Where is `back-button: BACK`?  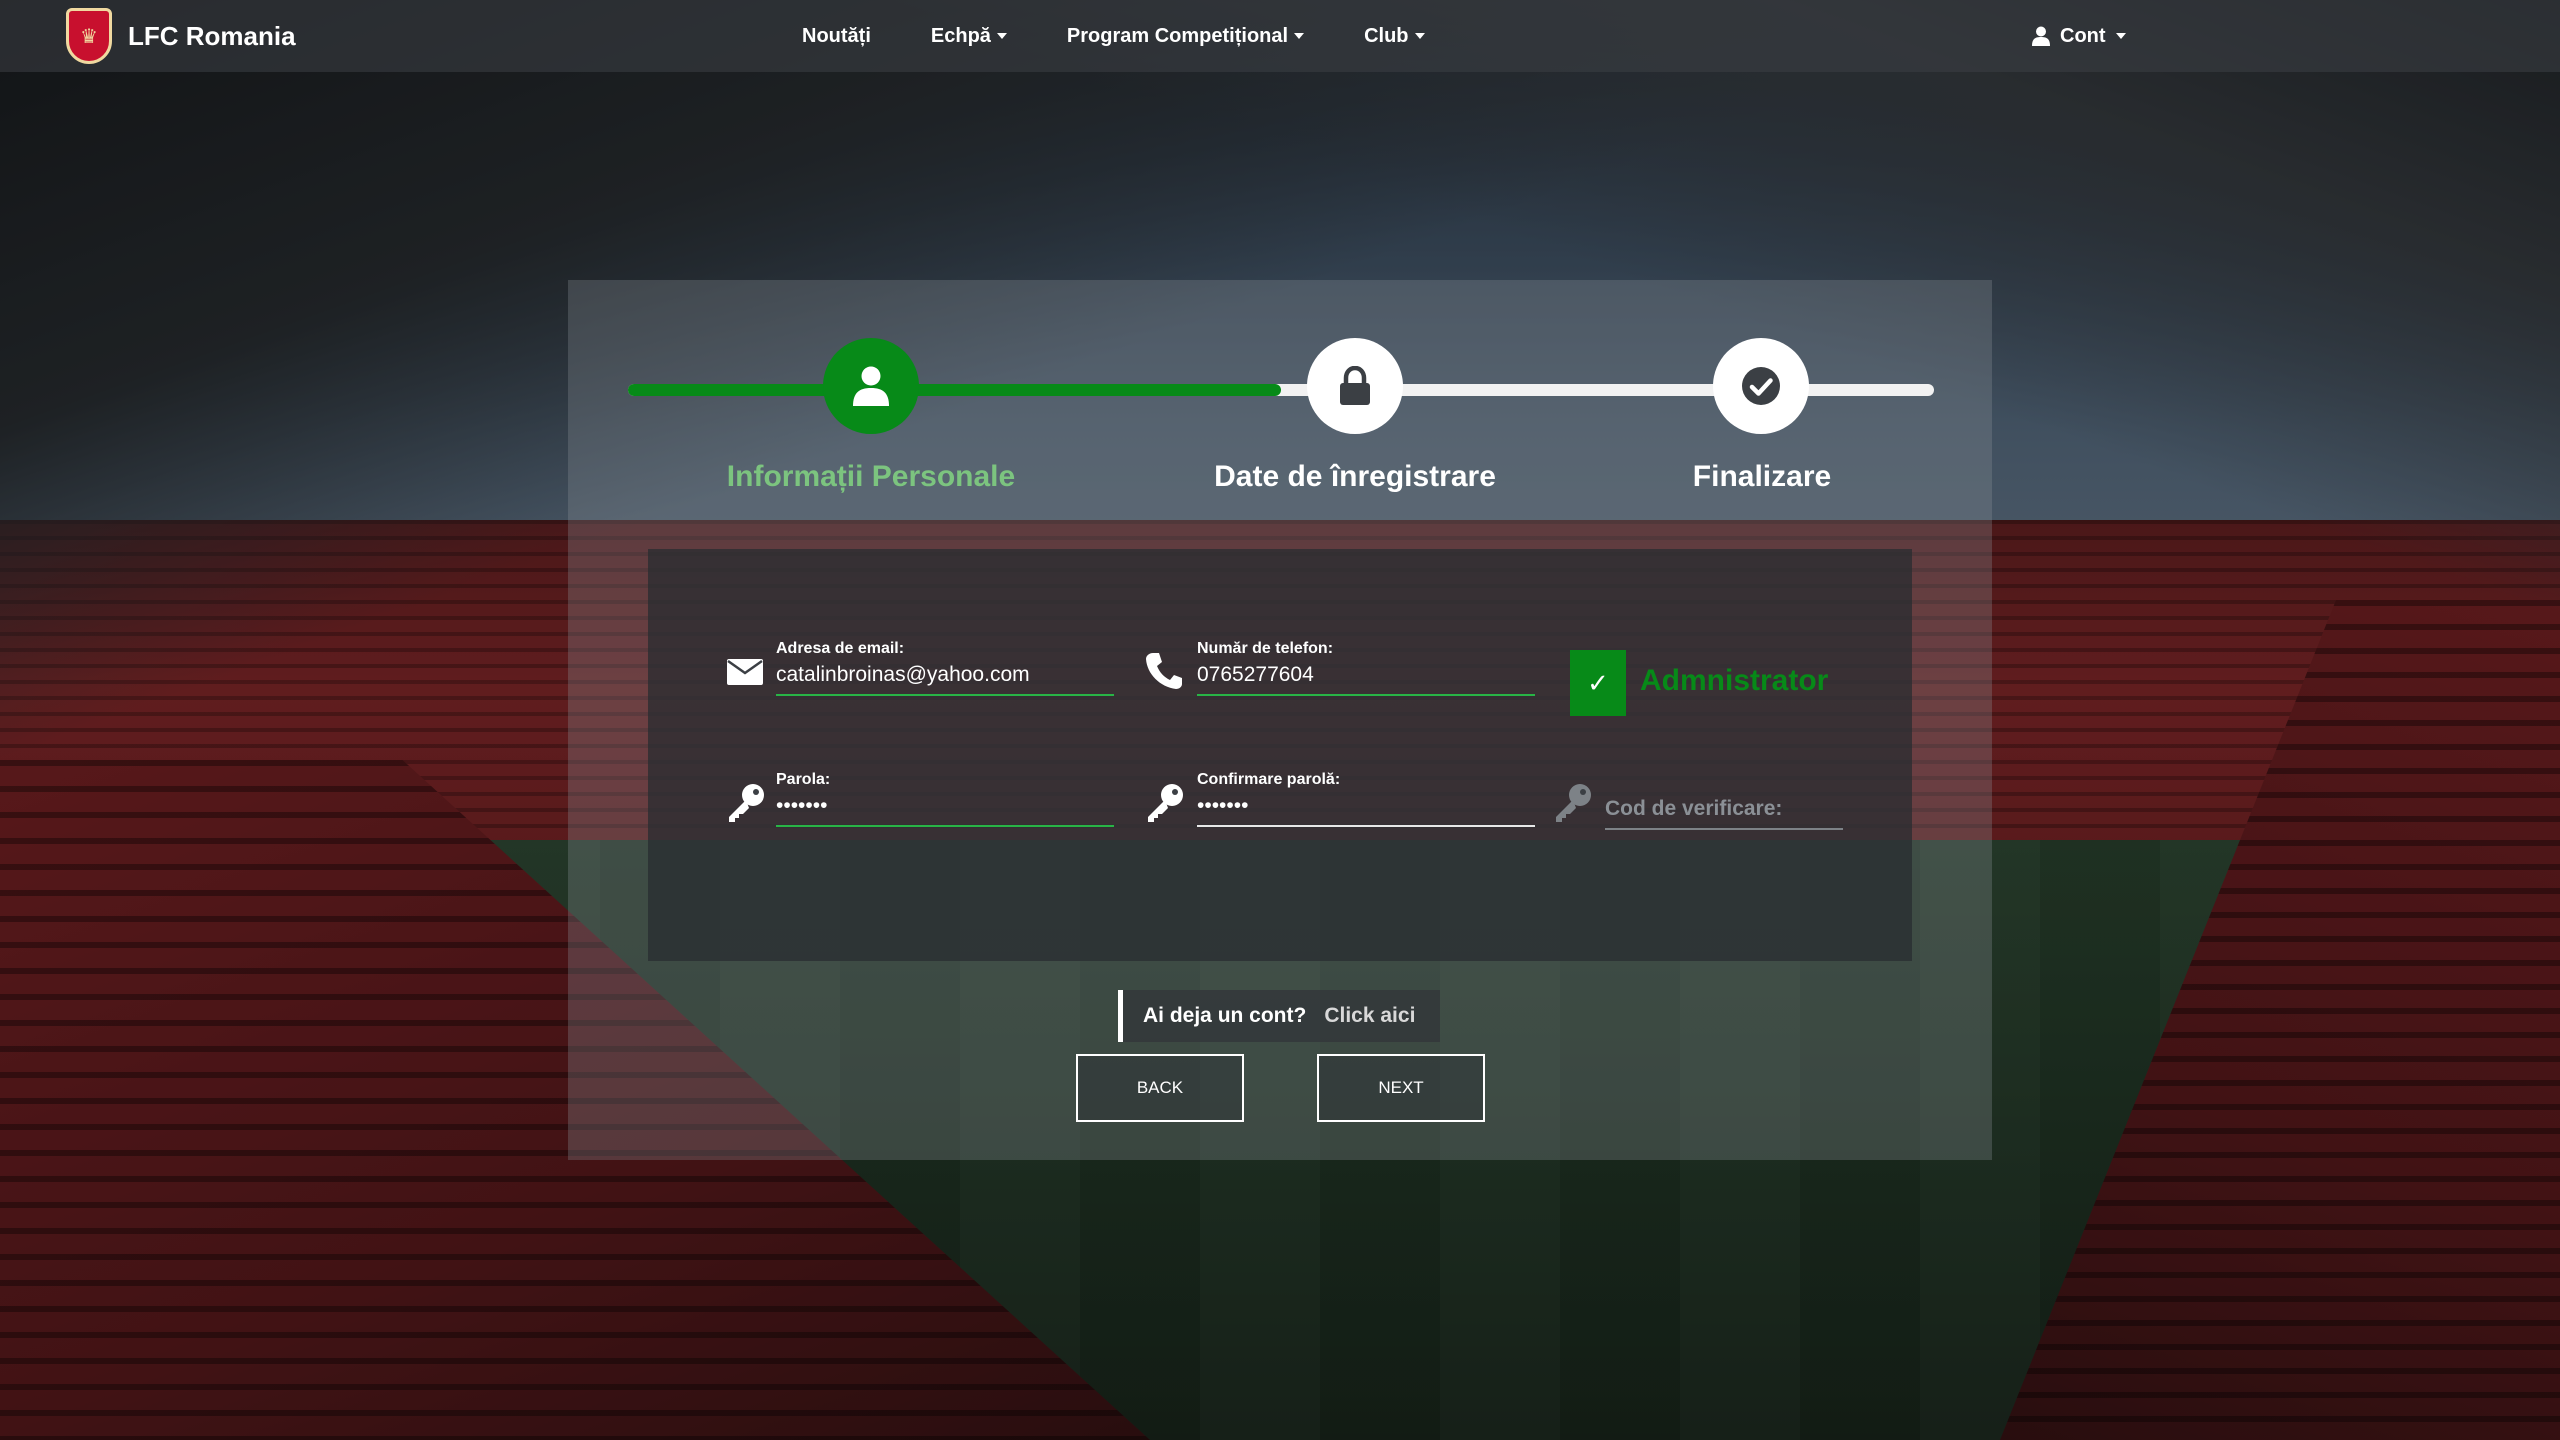
back-button: BACK is located at coordinates (1160, 1088).